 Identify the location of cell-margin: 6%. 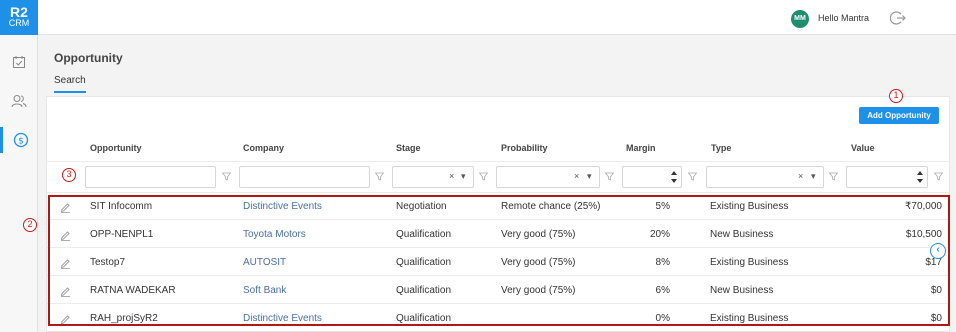
(662, 290).